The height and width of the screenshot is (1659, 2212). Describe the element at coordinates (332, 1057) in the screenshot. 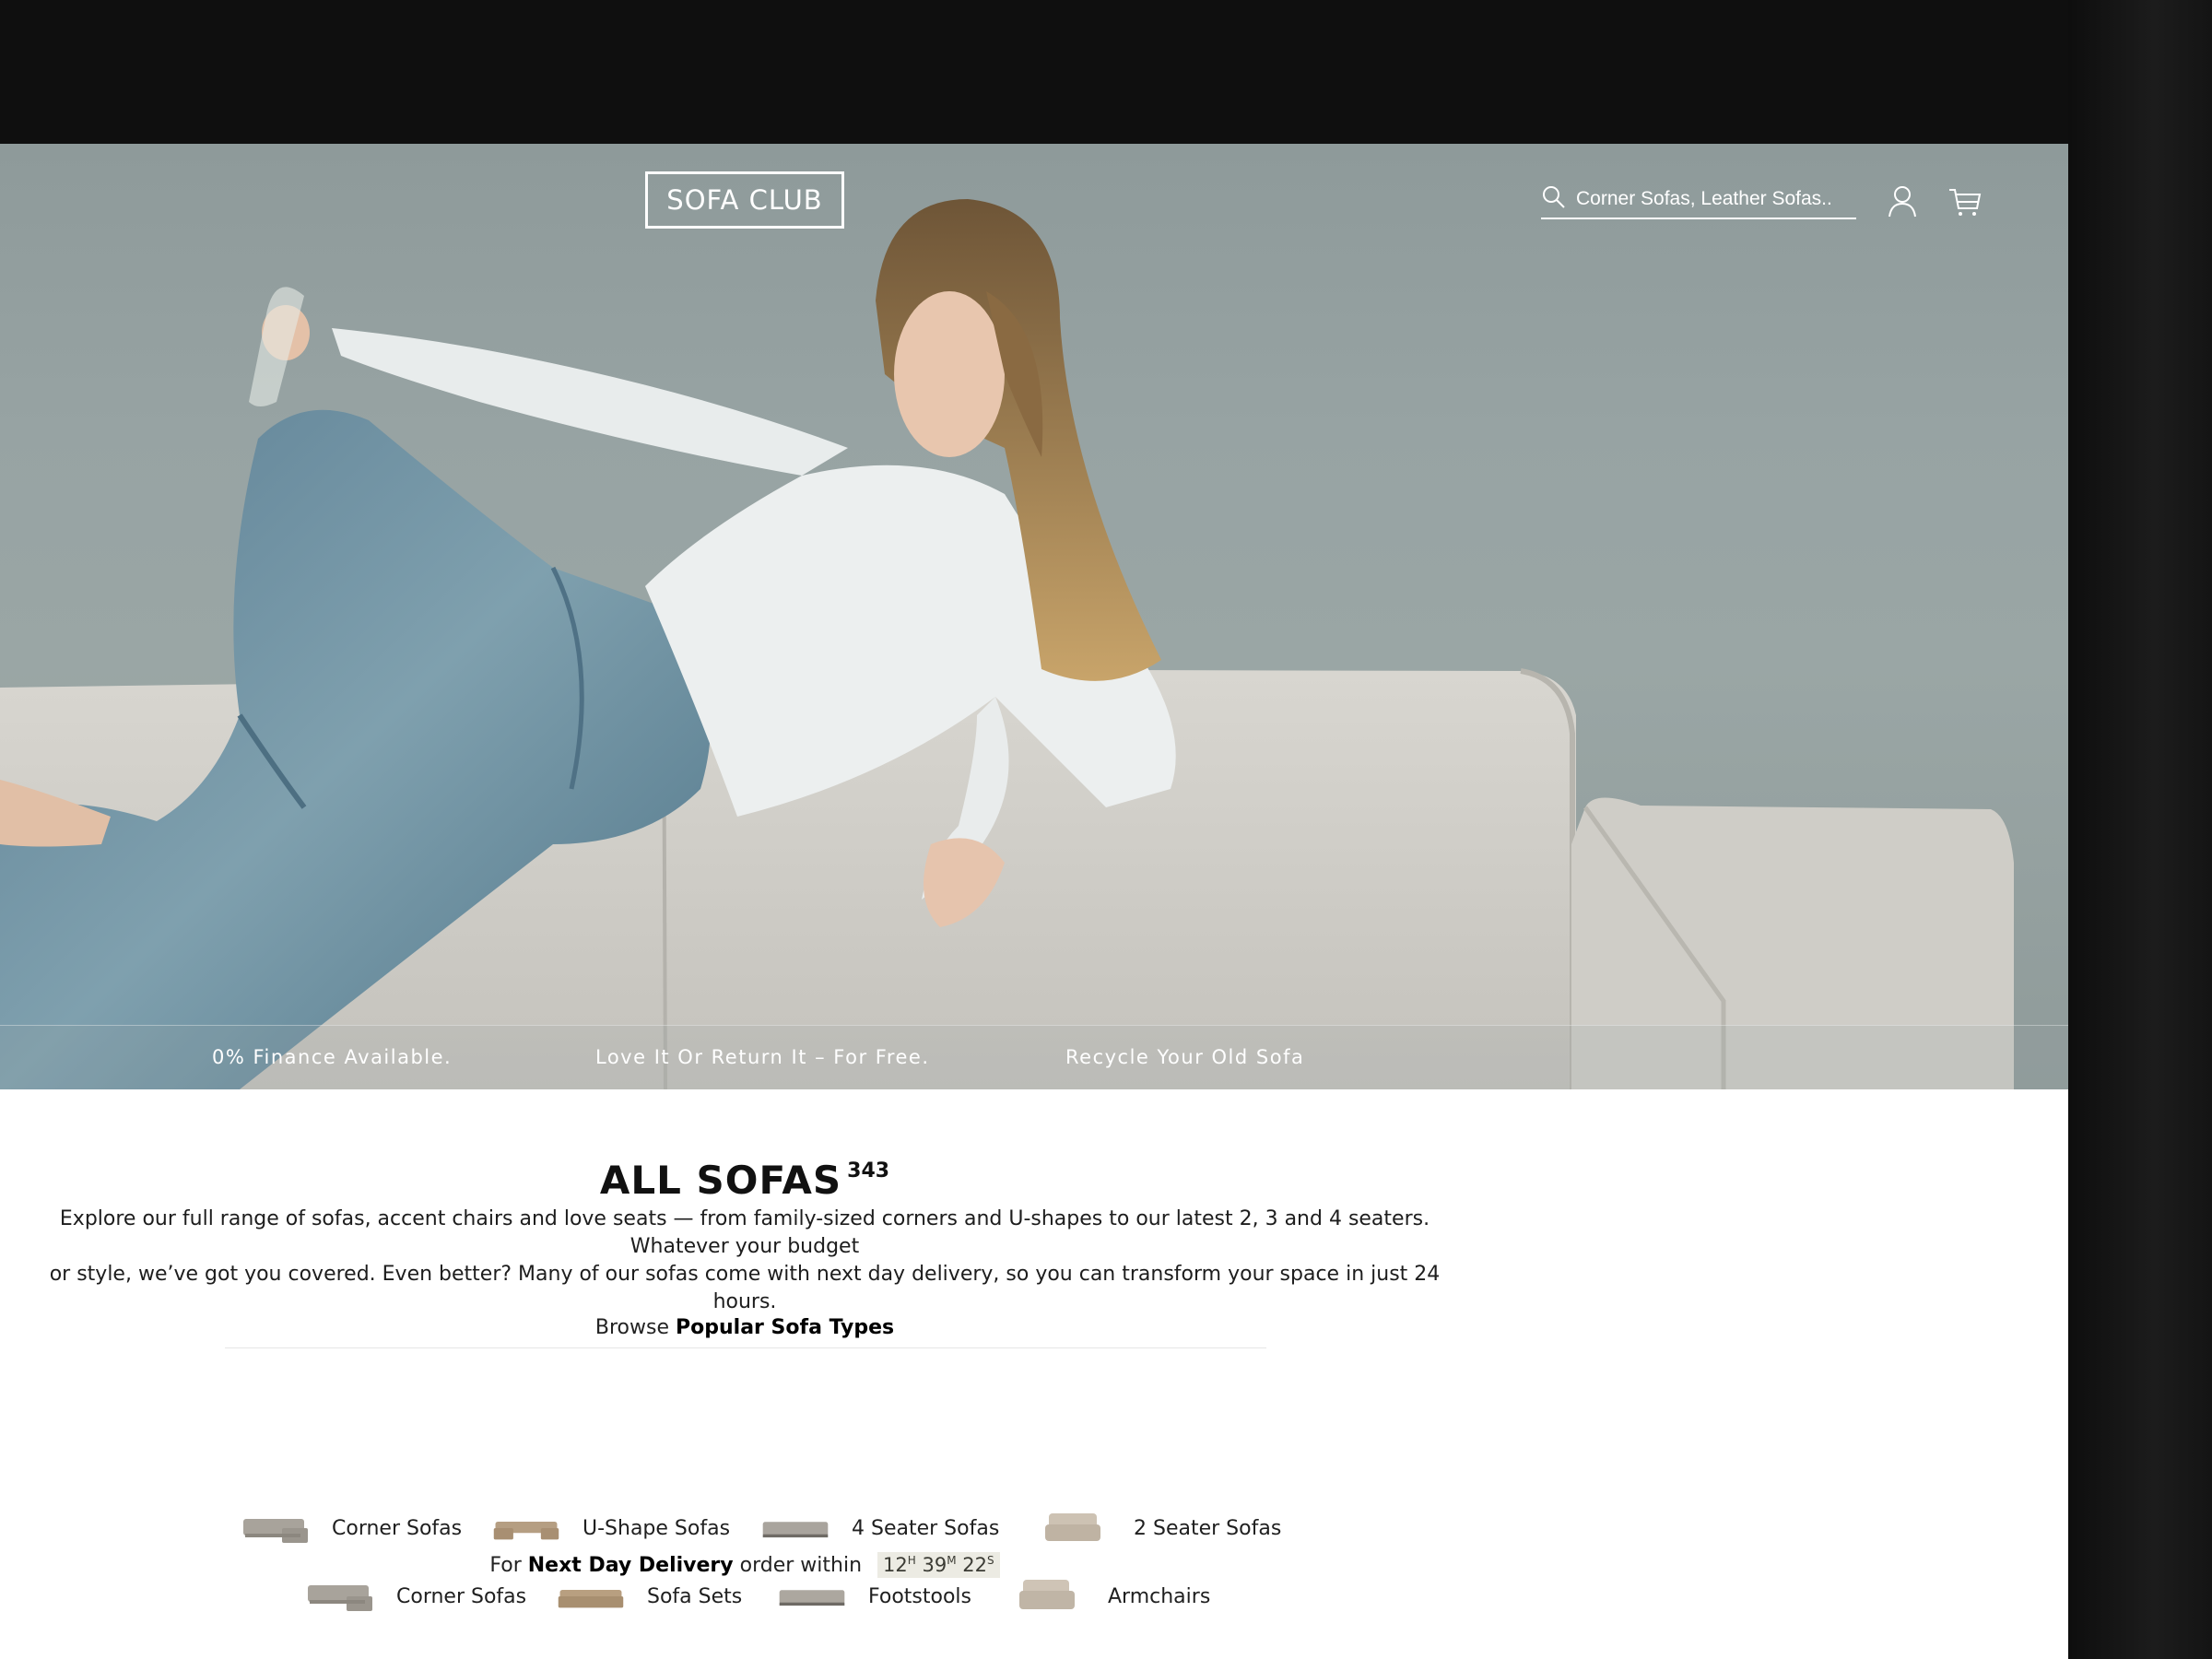

I see `usp-finance: 0% Finance Available.` at that location.